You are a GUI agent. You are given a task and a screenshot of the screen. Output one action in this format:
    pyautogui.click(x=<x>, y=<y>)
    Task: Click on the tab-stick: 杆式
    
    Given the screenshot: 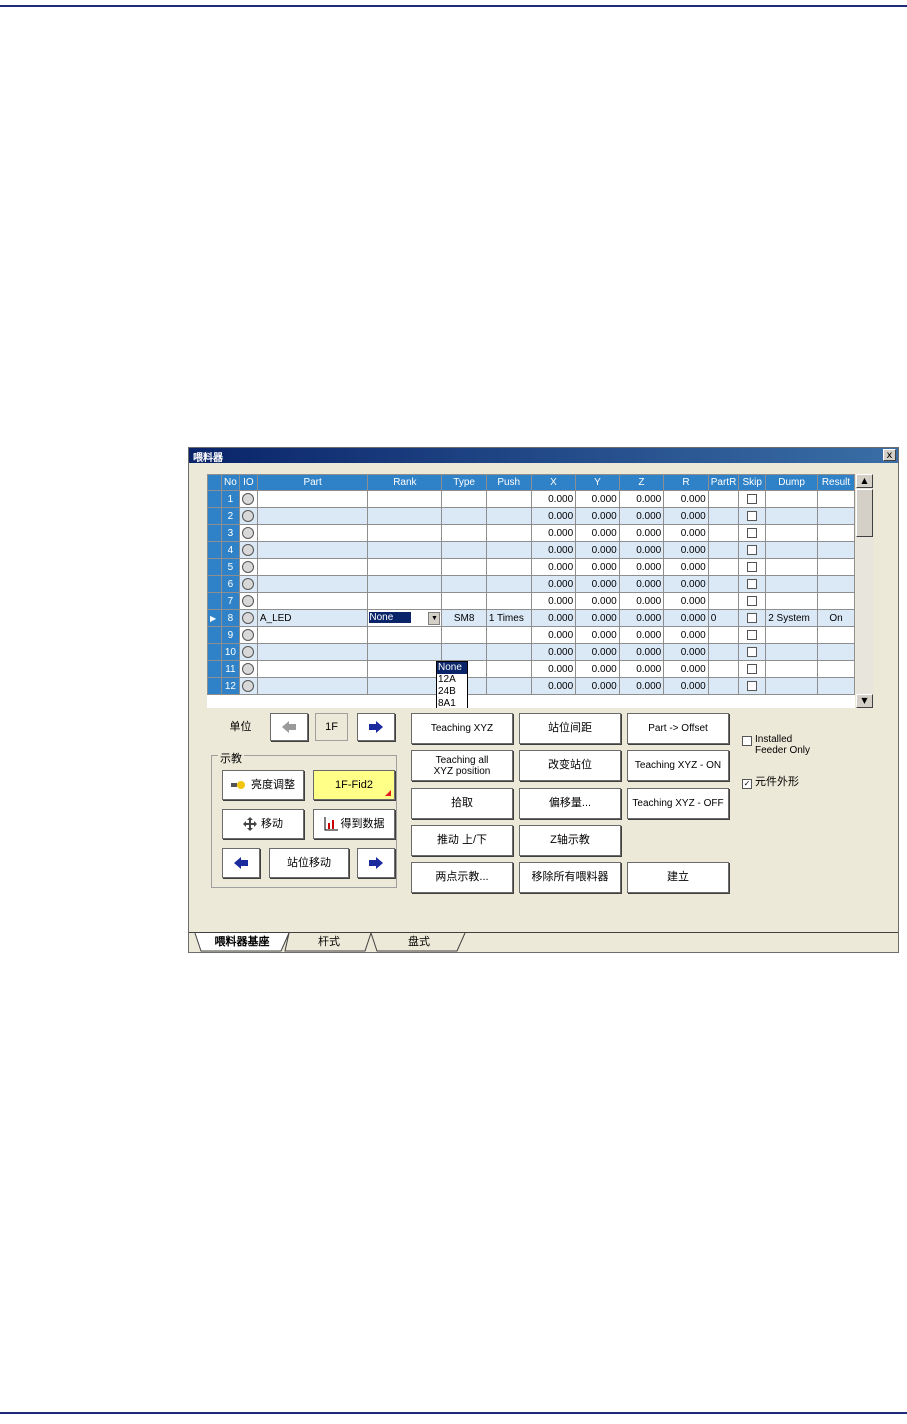 What is the action you would take?
    pyautogui.click(x=329, y=942)
    